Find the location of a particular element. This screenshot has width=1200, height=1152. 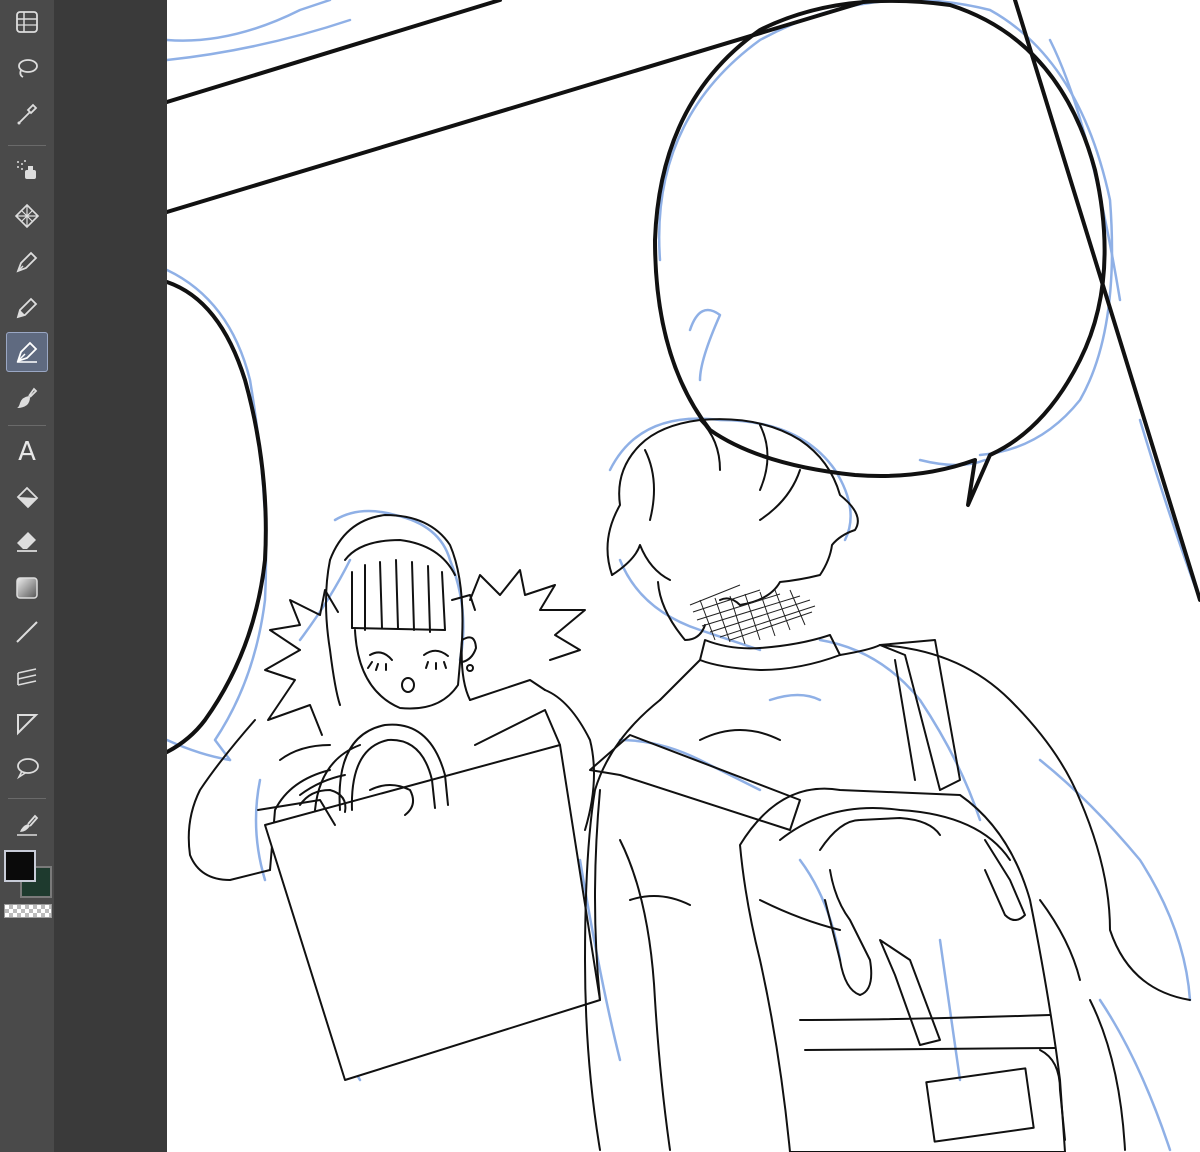

color-swatches is located at coordinates (28, 874).